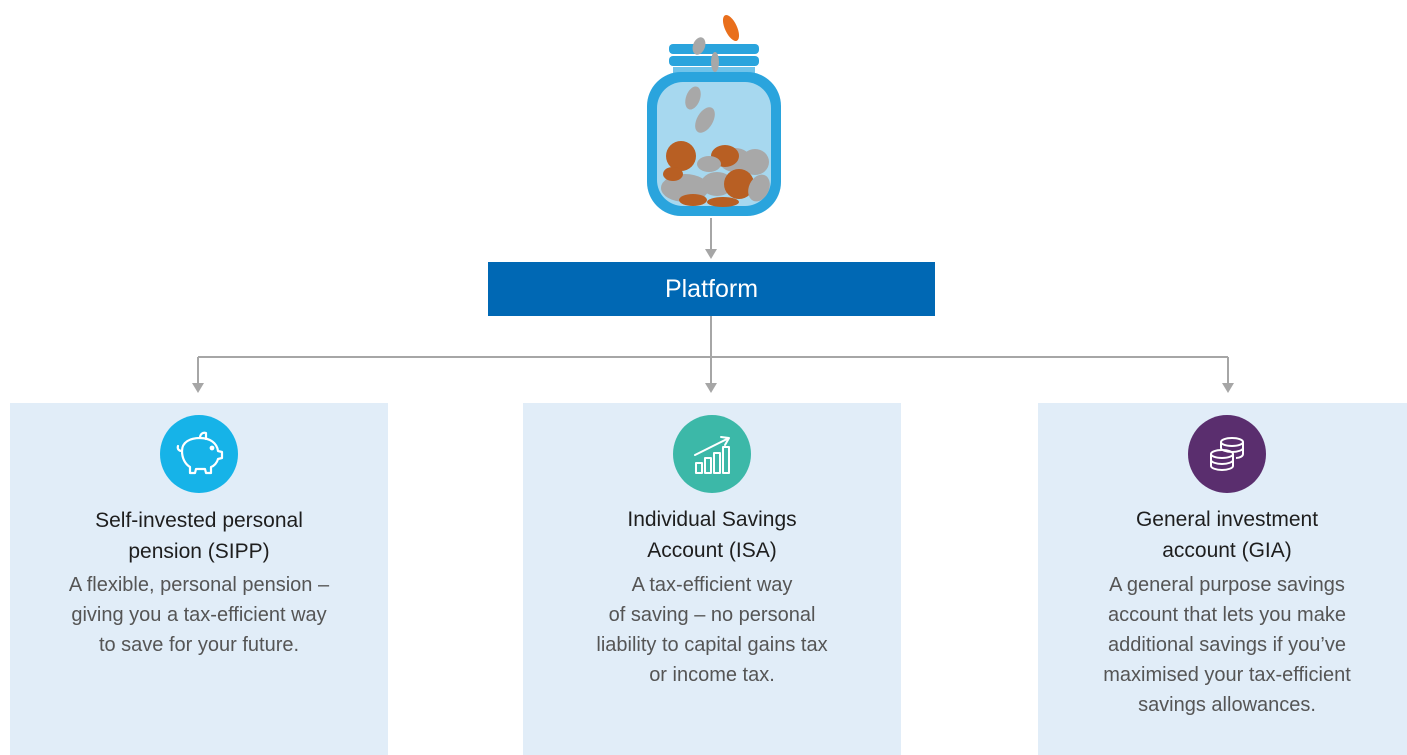 Image resolution: width=1407 pixels, height=755 pixels. What do you see at coordinates (199, 520) in the screenshot?
I see `title-line: Self-invested personal` at bounding box center [199, 520].